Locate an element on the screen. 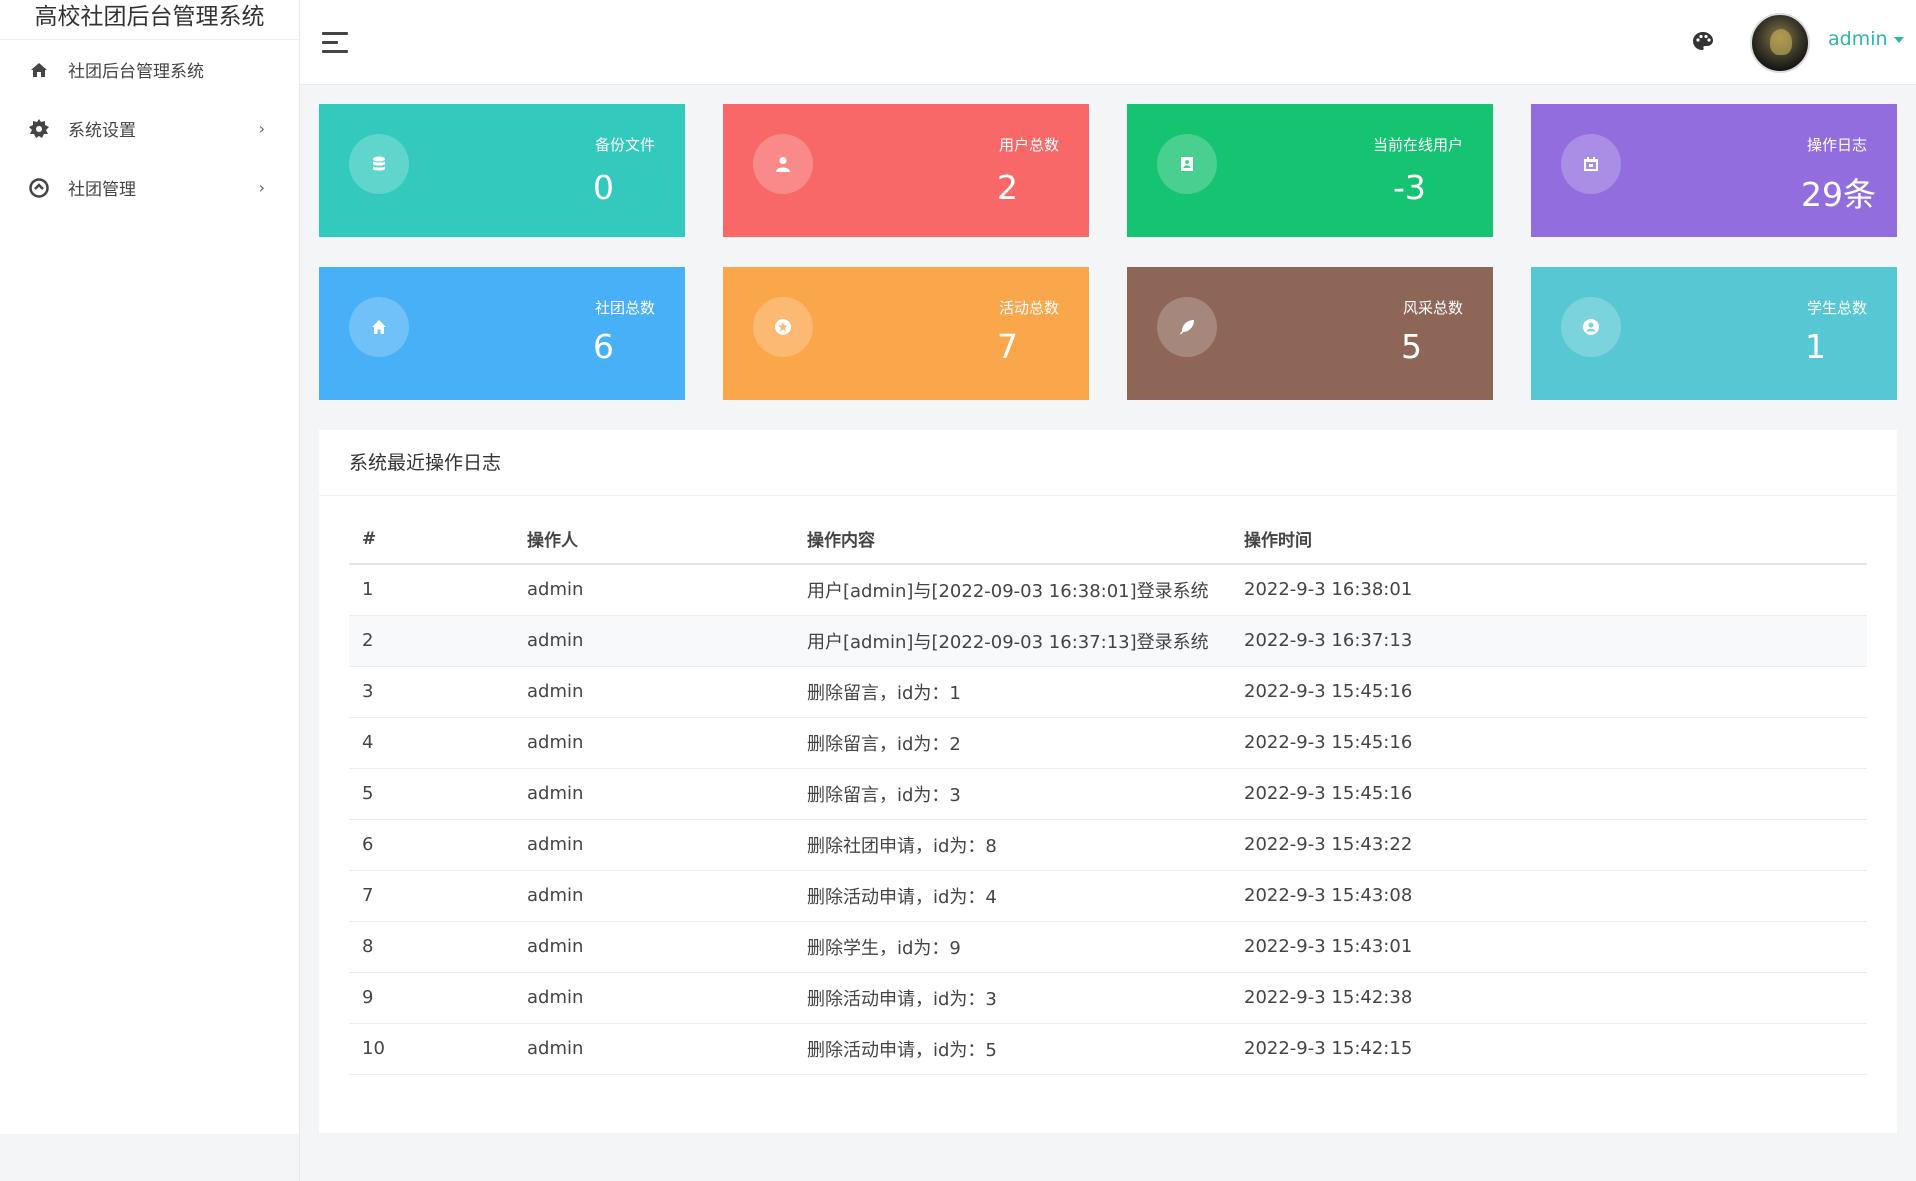 The height and width of the screenshot is (1181, 1916). sidebar-item-home: 社团后台管理系统 is located at coordinates (149, 69).